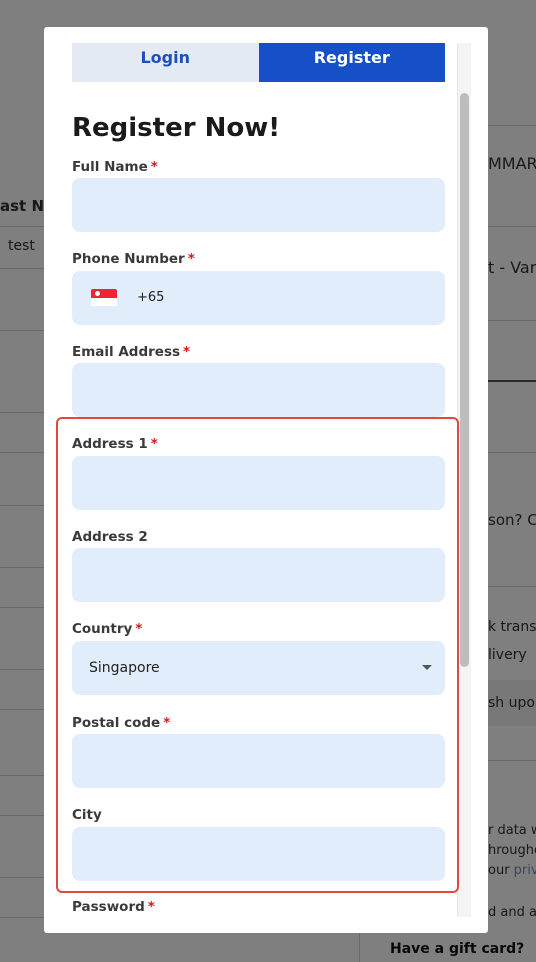 The width and height of the screenshot is (536, 962). What do you see at coordinates (151, 297) in the screenshot?
I see `dial-code: +65` at bounding box center [151, 297].